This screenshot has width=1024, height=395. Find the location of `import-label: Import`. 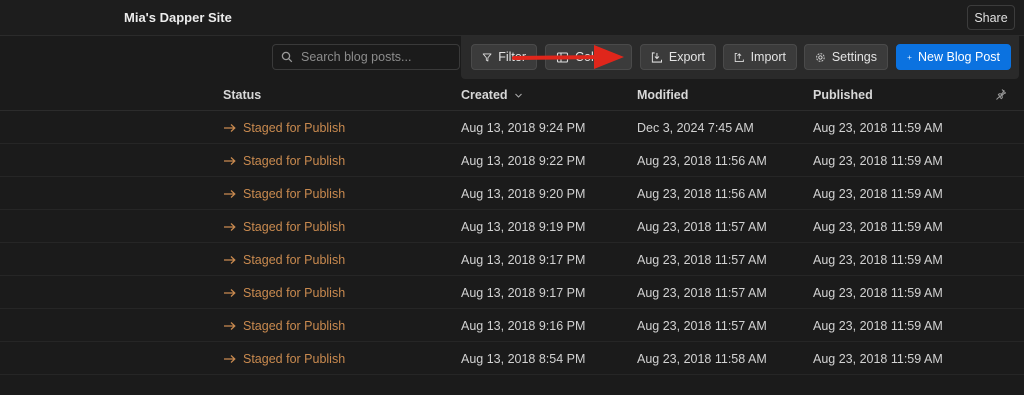

import-label: Import is located at coordinates (768, 57).